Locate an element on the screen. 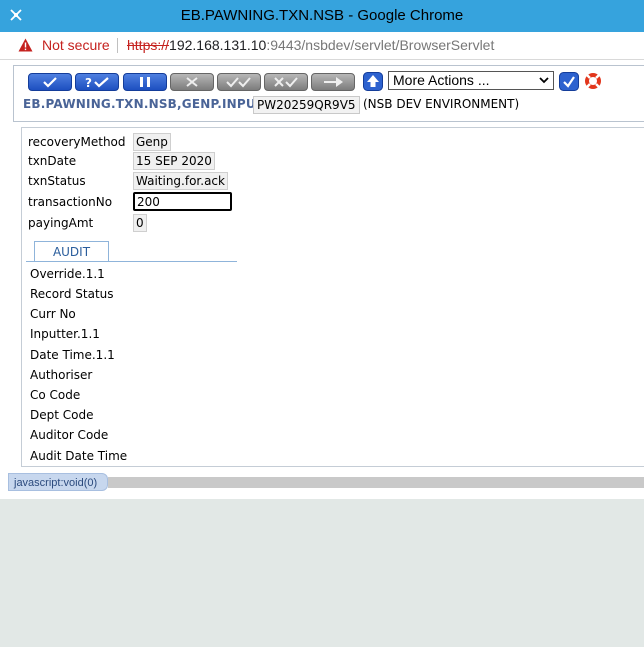  audit-label-dept-code: Dept Code is located at coordinates (62, 415).